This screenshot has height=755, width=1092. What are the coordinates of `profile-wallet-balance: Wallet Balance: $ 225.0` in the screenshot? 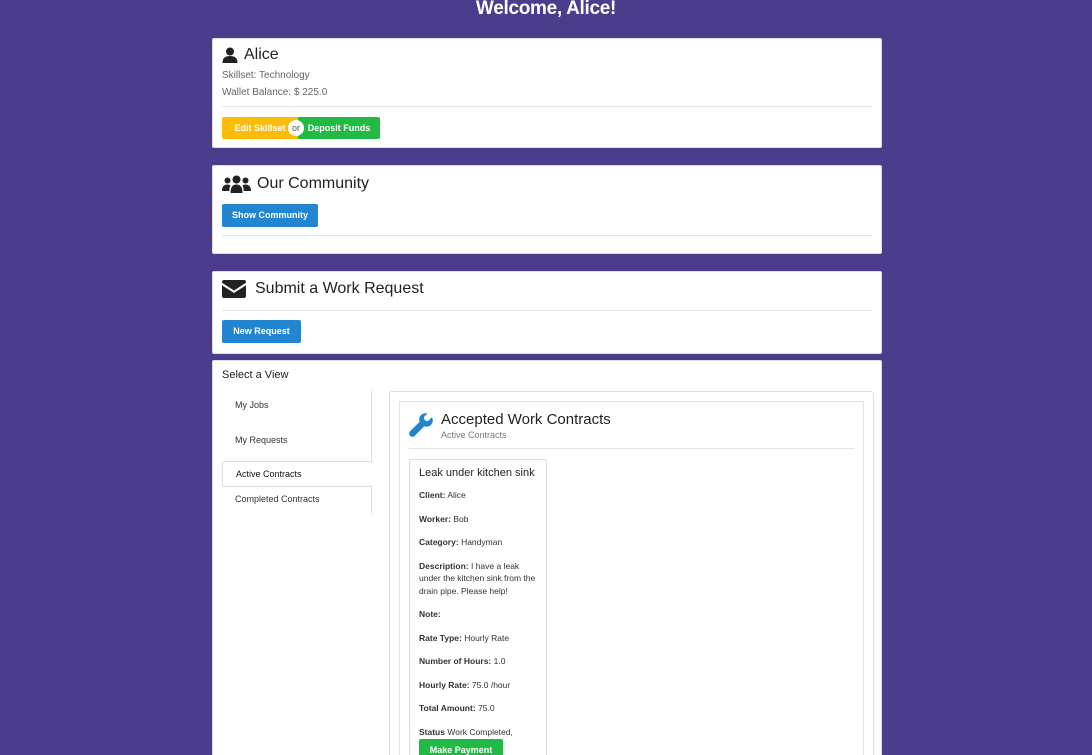 It's located at (275, 92).